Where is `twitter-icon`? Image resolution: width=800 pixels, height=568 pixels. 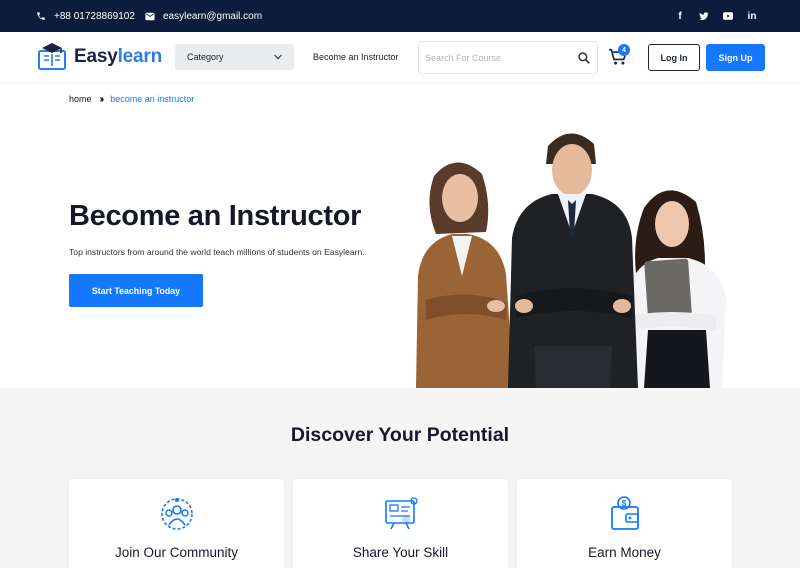
twitter-icon is located at coordinates (704, 16).